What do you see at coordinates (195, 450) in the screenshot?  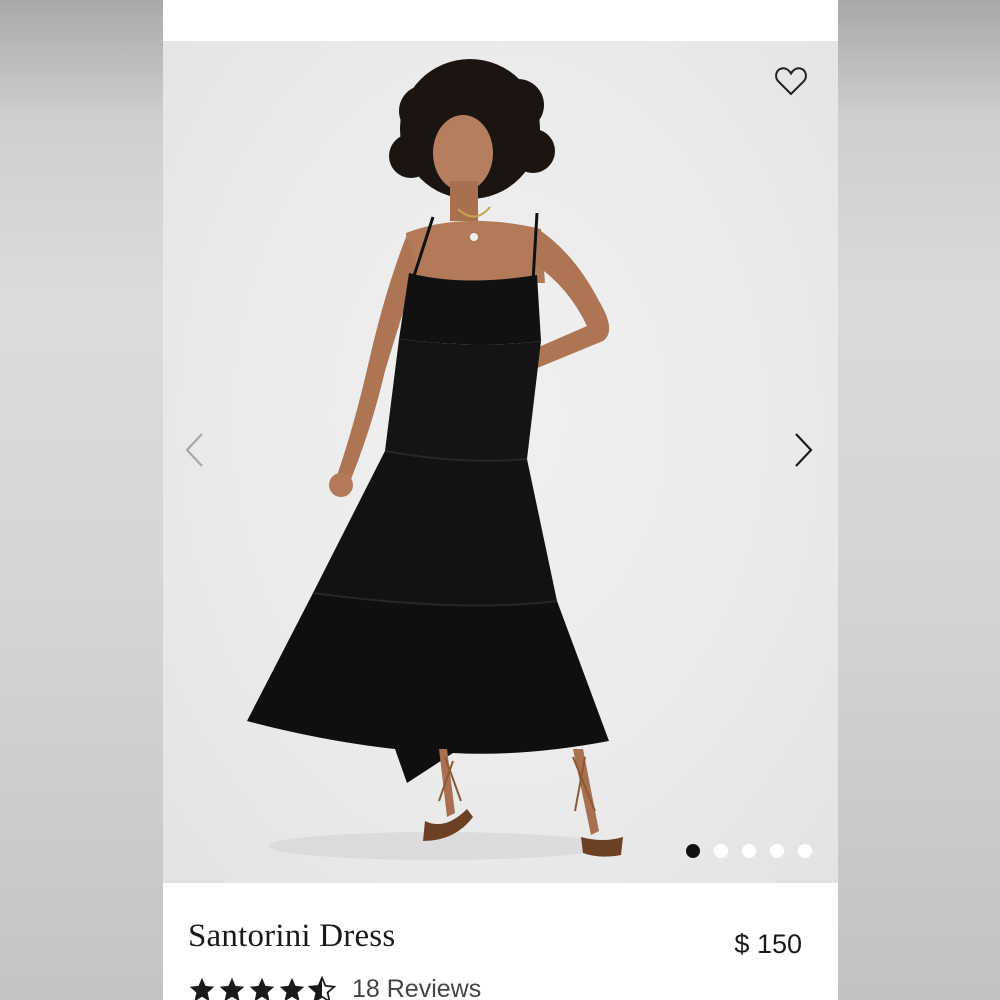 I see `chevron-left-icon` at bounding box center [195, 450].